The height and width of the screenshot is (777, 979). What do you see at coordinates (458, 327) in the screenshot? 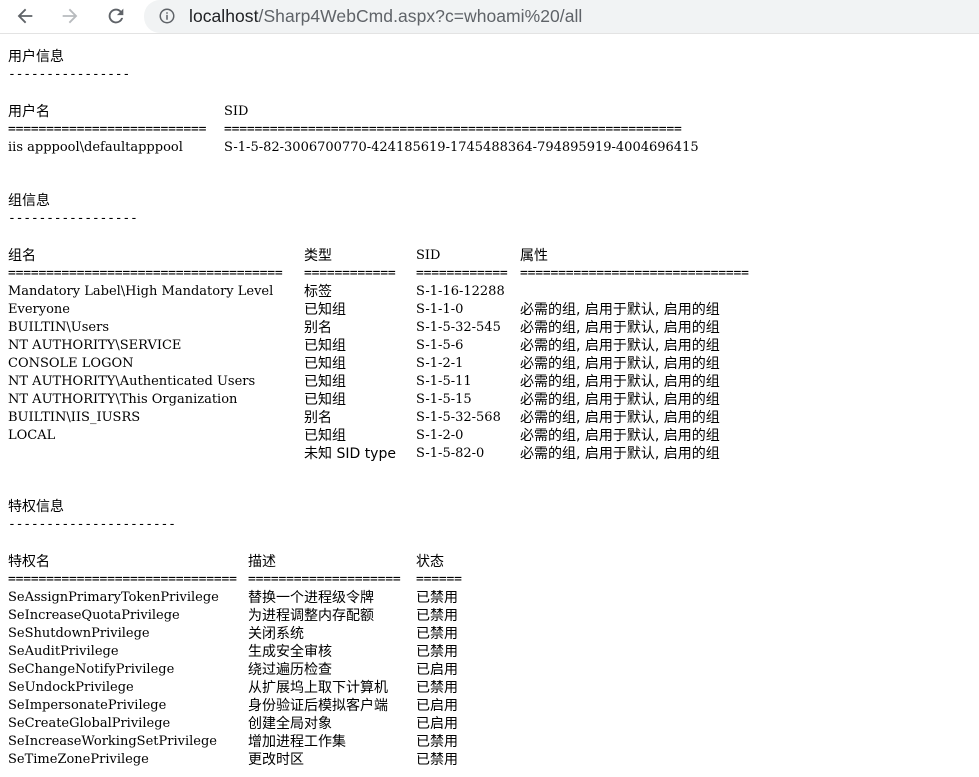
I see `group-sid-cell: S-1-5-32-545` at bounding box center [458, 327].